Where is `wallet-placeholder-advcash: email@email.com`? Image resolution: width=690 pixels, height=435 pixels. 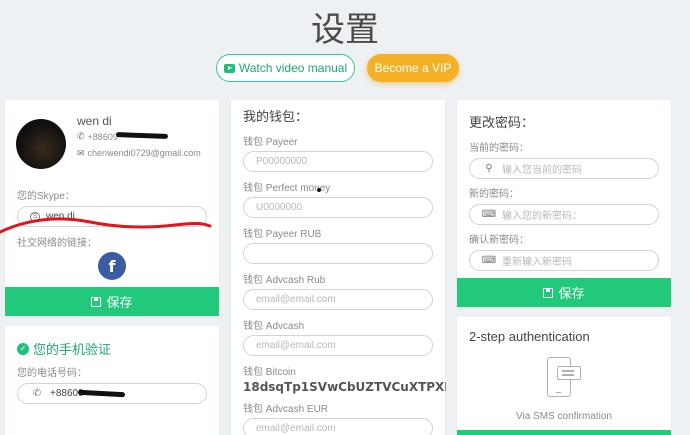
wallet-placeholder-advcash: email@email.com is located at coordinates (296, 345).